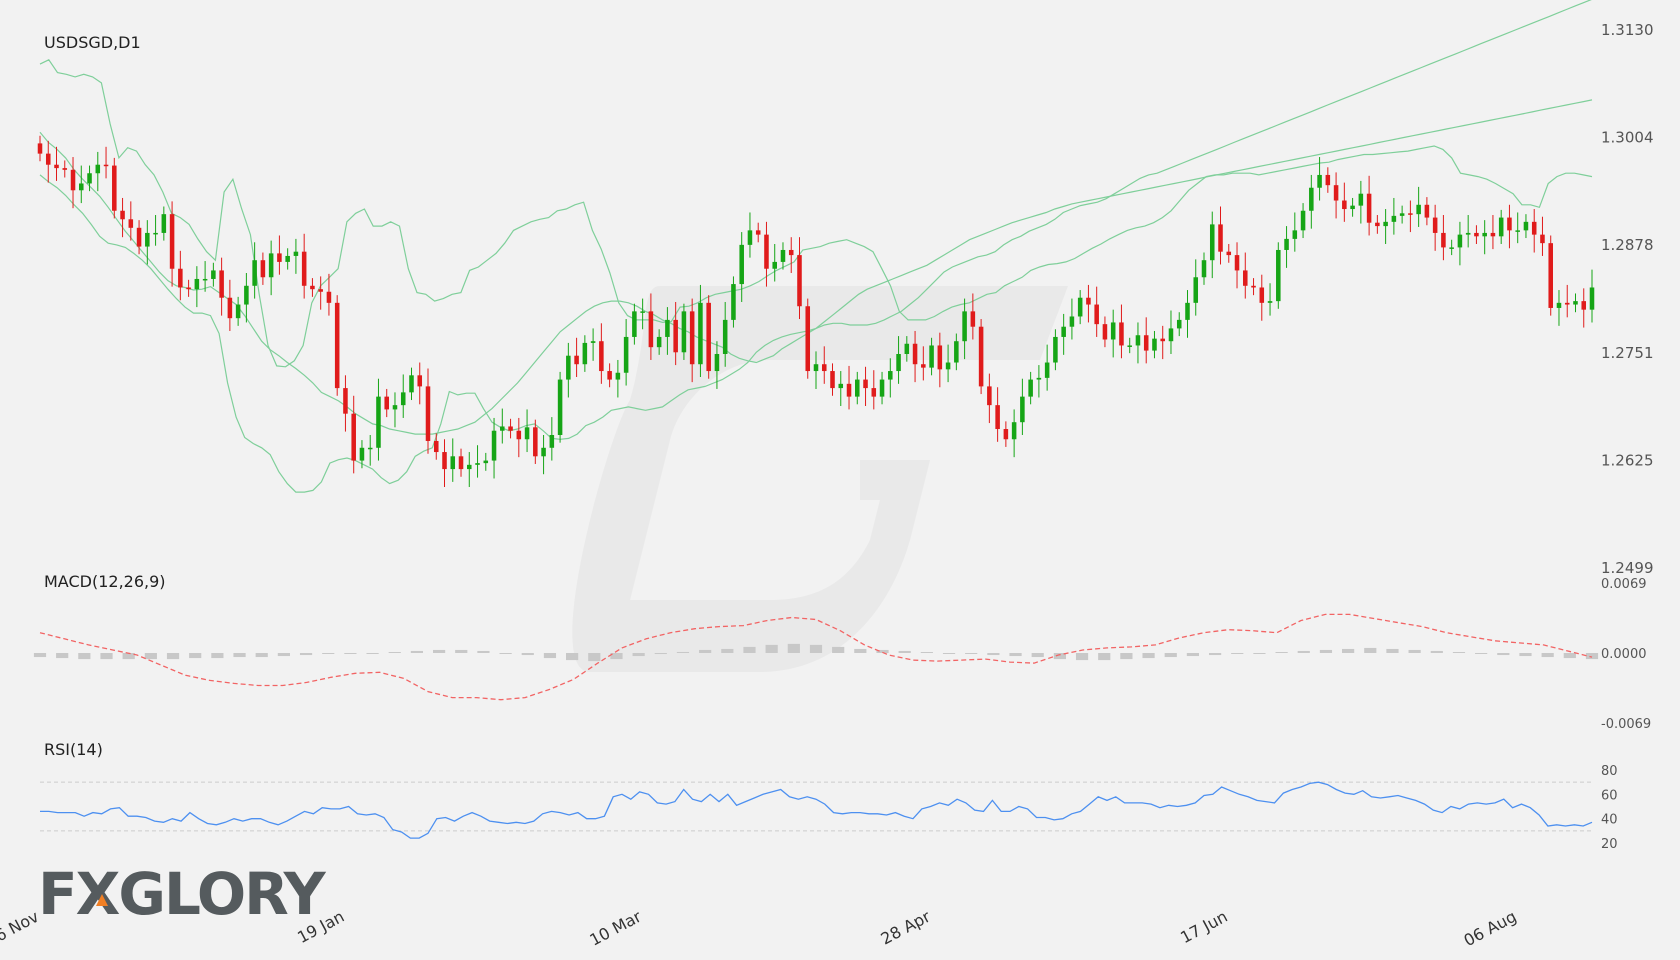 Image resolution: width=1680 pixels, height=960 pixels. I want to click on date-tick-label: 17 Jun, so click(1203, 927).